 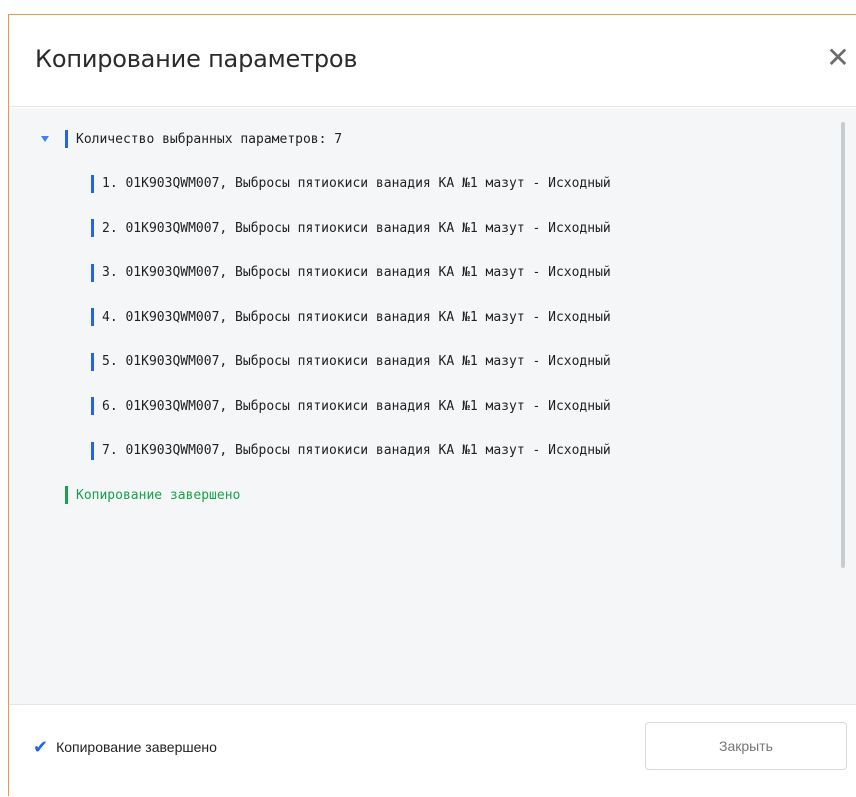 I want to click on check-icon: ✔, so click(x=41, y=747).